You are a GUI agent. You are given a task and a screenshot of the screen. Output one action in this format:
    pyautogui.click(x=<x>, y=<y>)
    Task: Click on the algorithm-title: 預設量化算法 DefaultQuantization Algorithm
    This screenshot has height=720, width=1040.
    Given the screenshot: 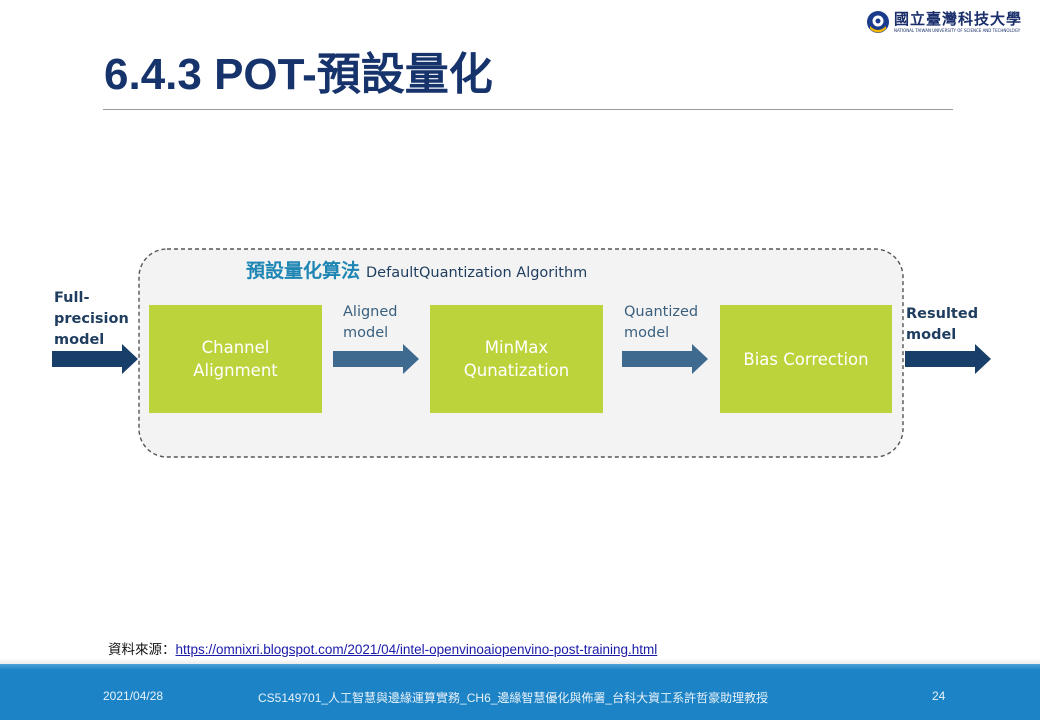 What is the action you would take?
    pyautogui.click(x=416, y=269)
    